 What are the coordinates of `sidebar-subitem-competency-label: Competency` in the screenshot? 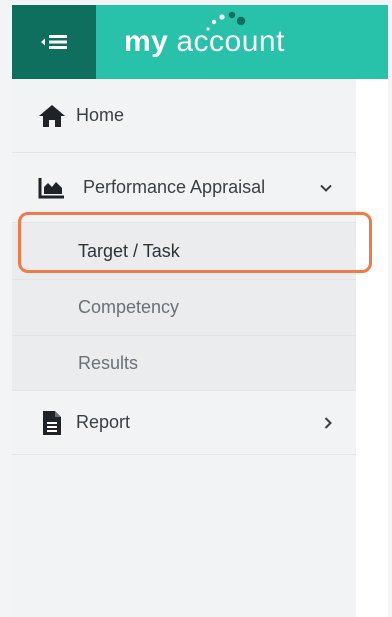 It's located at (129, 307).